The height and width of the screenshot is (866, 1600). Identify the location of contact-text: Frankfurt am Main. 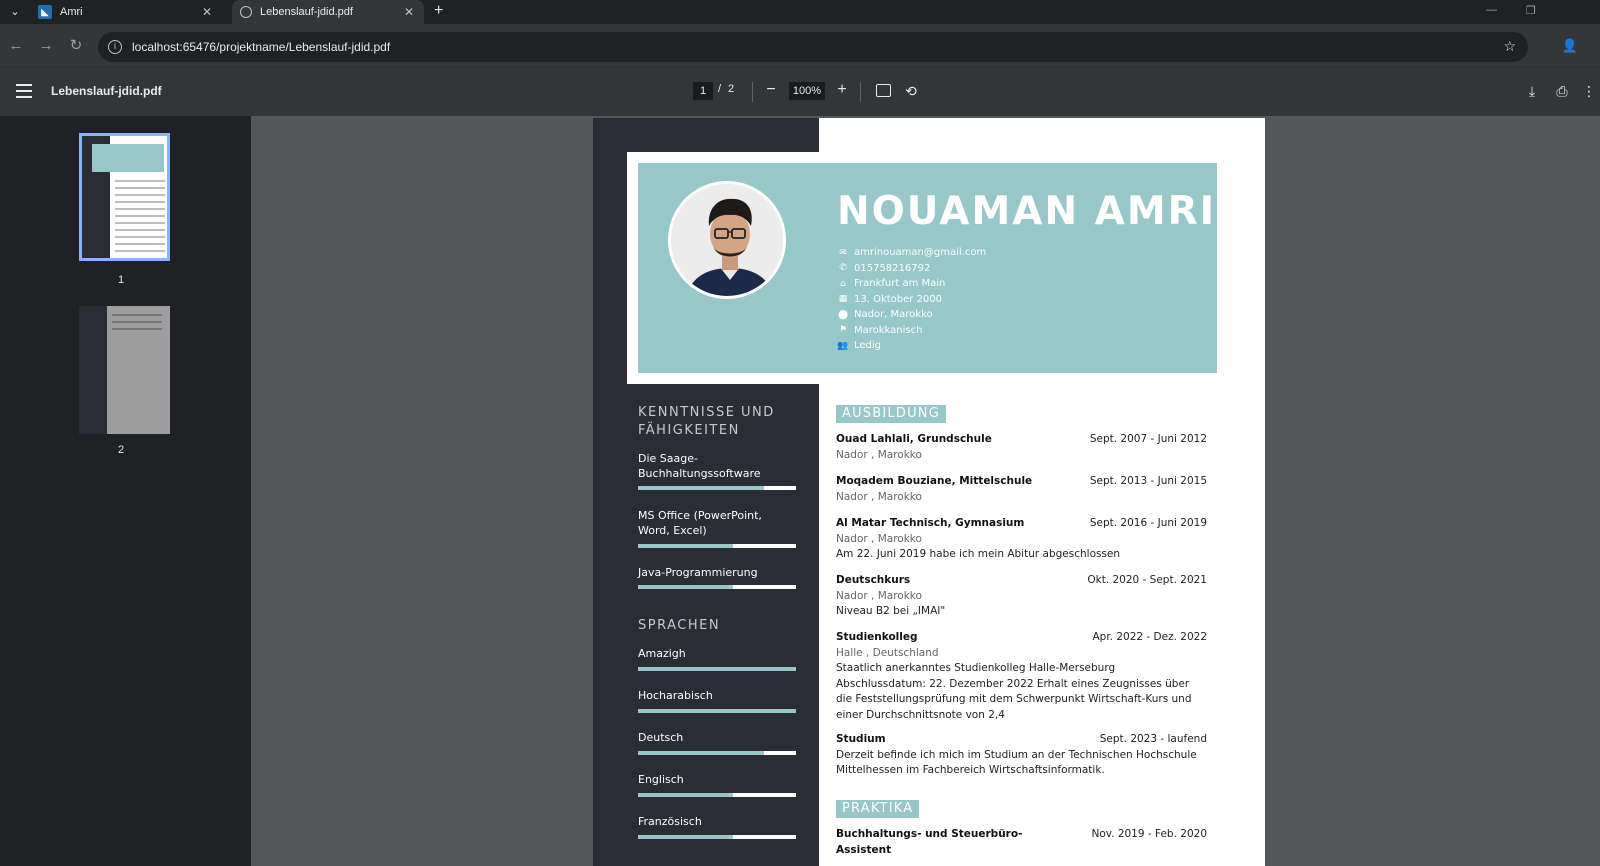
(900, 284).